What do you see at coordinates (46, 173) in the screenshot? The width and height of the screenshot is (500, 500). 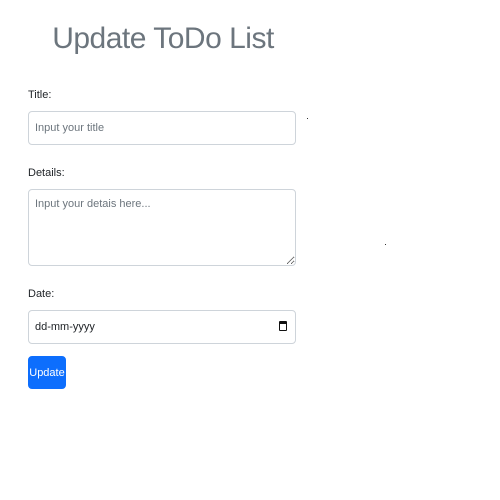 I see `details-label: Details:` at bounding box center [46, 173].